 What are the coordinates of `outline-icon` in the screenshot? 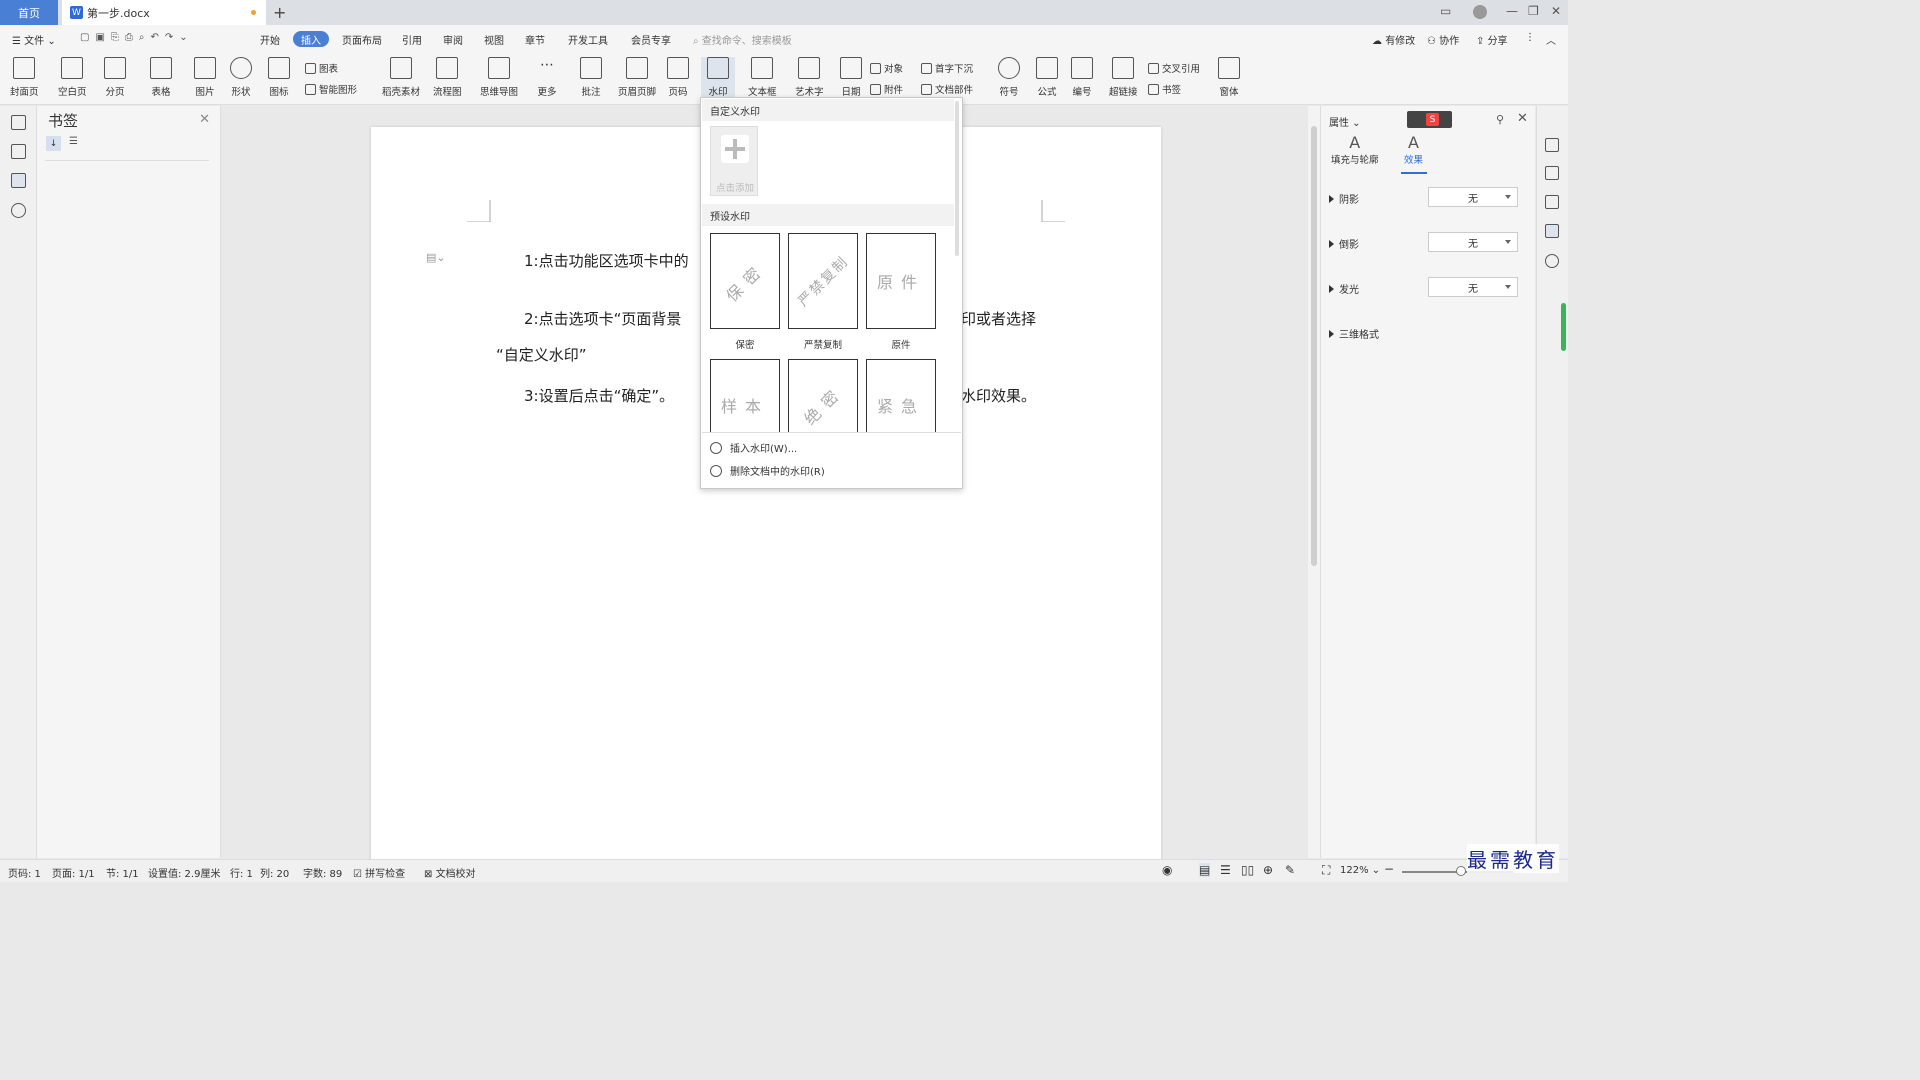 It's located at (18, 122).